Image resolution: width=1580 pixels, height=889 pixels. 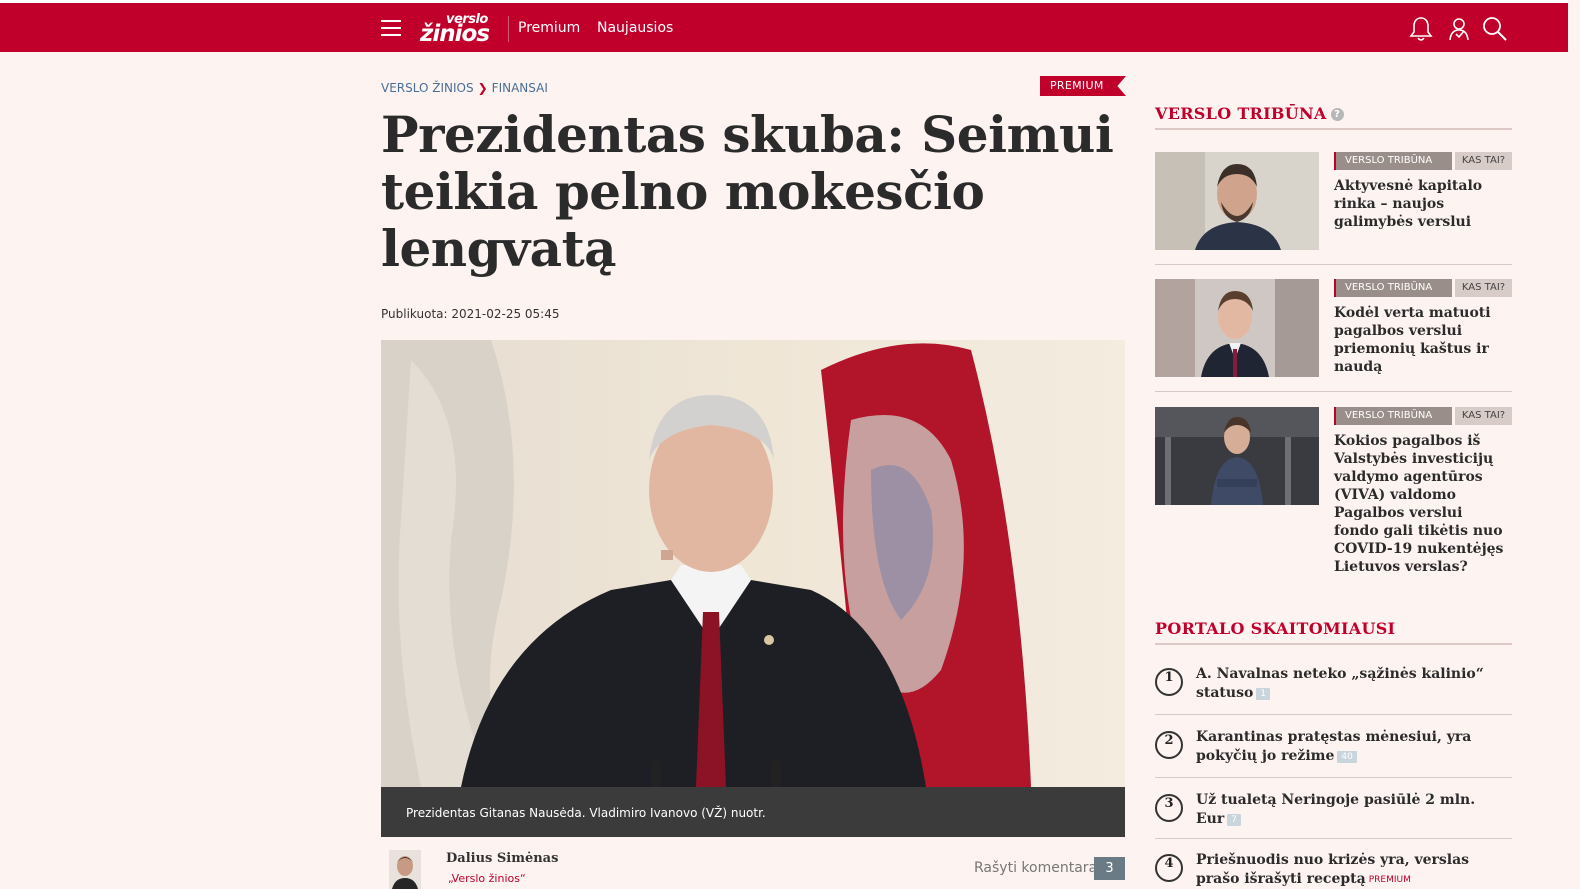 What do you see at coordinates (502, 858) in the screenshot?
I see `author-name: Dalius Simėnas` at bounding box center [502, 858].